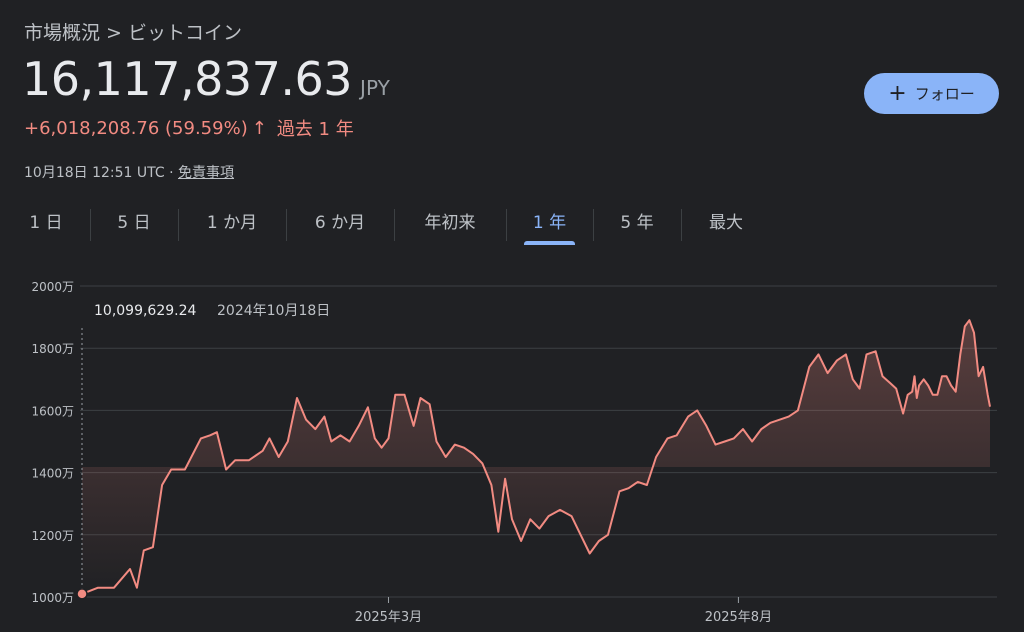 The width and height of the screenshot is (1024, 632). Describe the element at coordinates (232, 223) in the screenshot. I see `tab-1m: 1 か月` at that location.